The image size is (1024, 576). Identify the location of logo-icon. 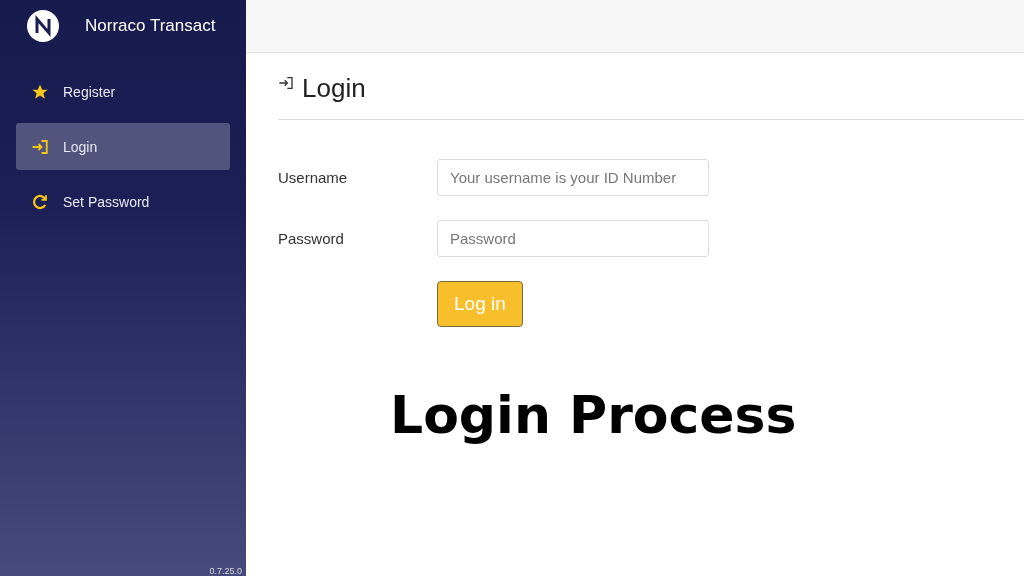
(43, 26).